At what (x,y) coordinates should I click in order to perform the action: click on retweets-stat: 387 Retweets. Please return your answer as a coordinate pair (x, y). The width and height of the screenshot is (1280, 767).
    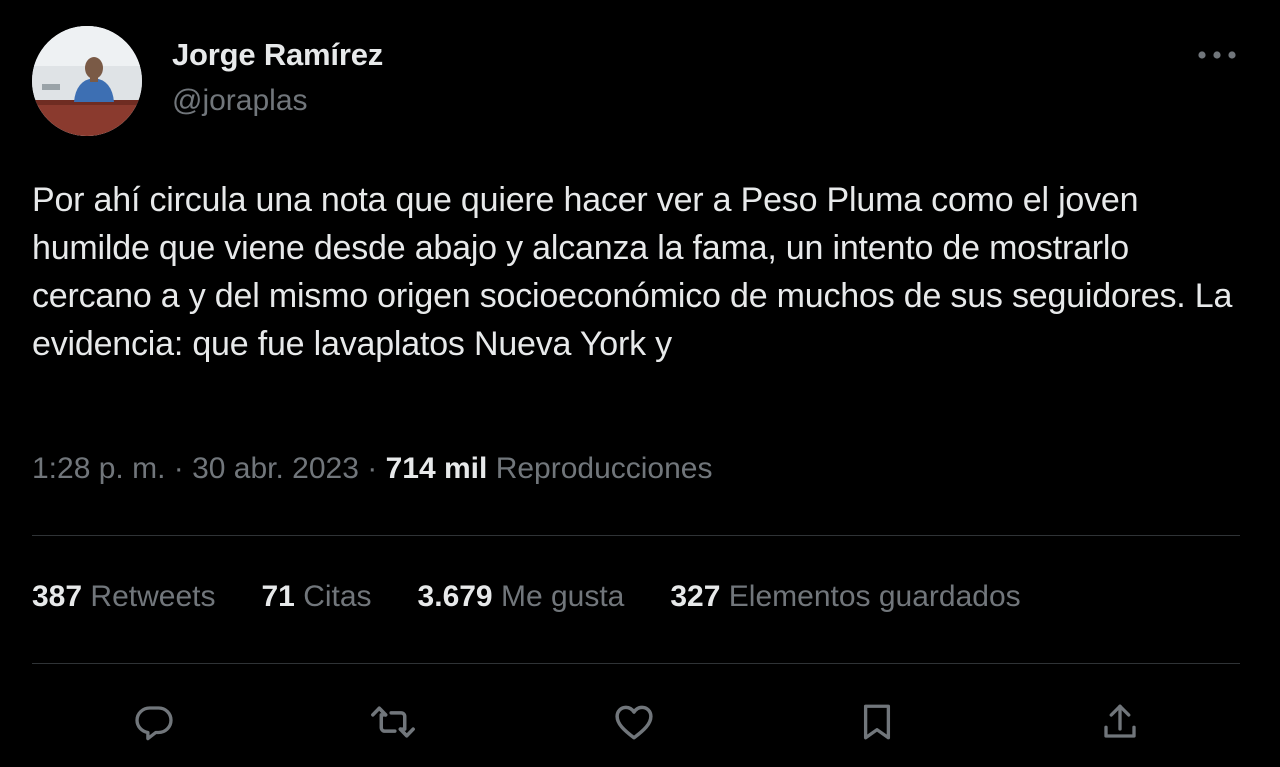
    Looking at the image, I should click on (123, 597).